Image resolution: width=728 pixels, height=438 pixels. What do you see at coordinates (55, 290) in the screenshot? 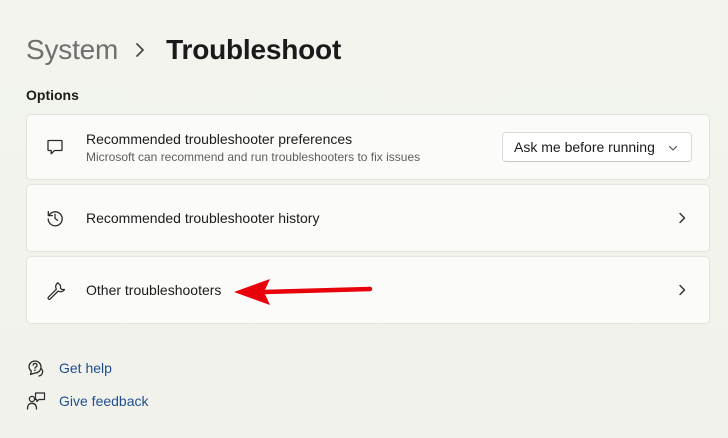
I see `wrench-icon` at bounding box center [55, 290].